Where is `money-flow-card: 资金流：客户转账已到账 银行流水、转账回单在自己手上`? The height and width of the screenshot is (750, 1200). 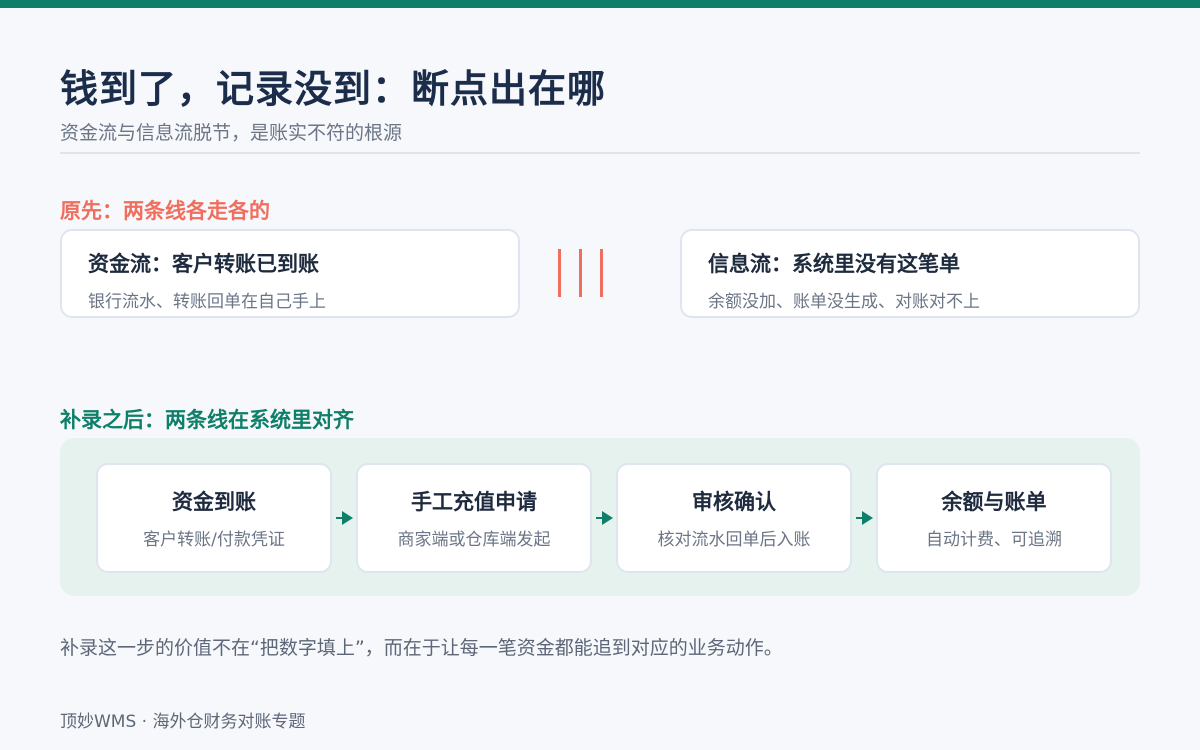 money-flow-card: 资金流：客户转账已到账 银行流水、转账回单在自己手上 is located at coordinates (290, 273).